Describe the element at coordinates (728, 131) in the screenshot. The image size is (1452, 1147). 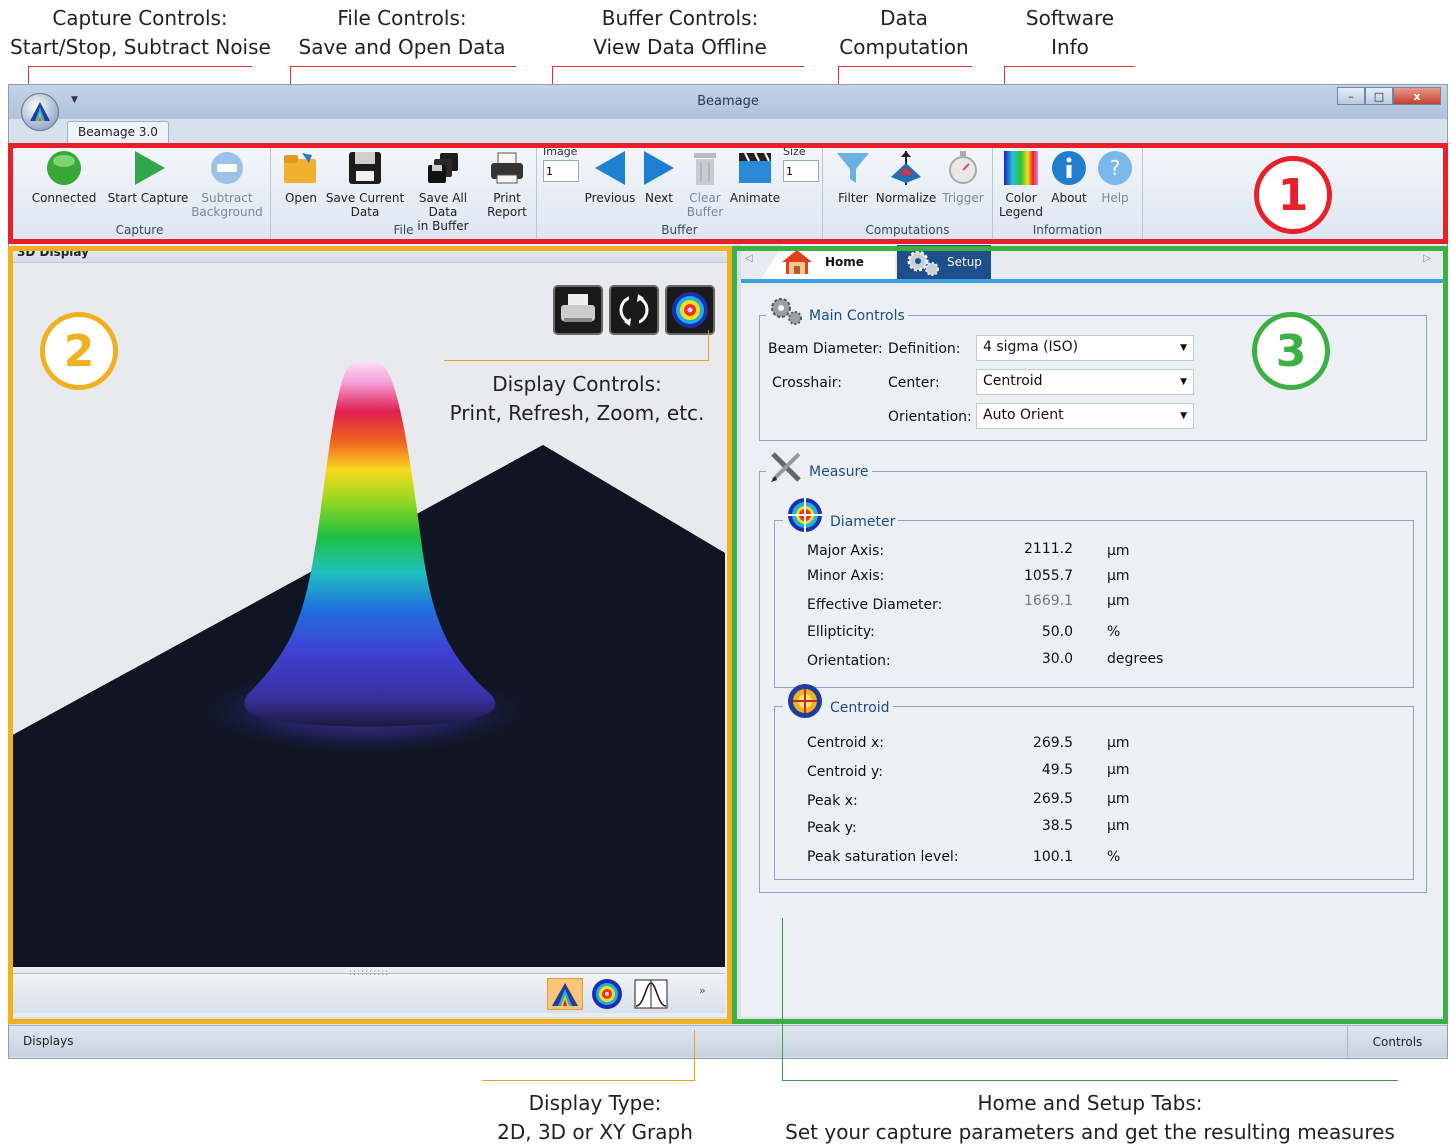
I see `app-tabstrip: Beamage 3.0` at that location.